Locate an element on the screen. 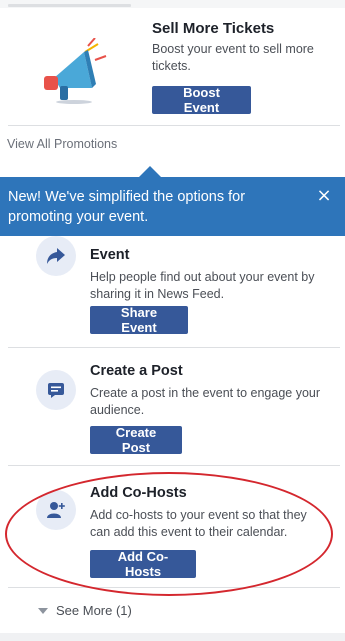 Image resolution: width=345 pixels, height=641 pixels. tooltip-arrow is located at coordinates (150, 171).